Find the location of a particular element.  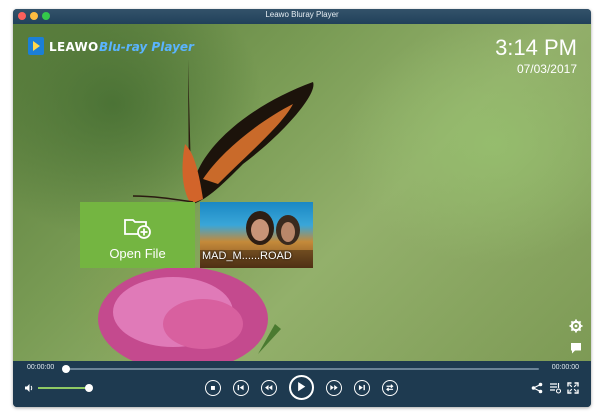

repeat-icon is located at coordinates (390, 388).